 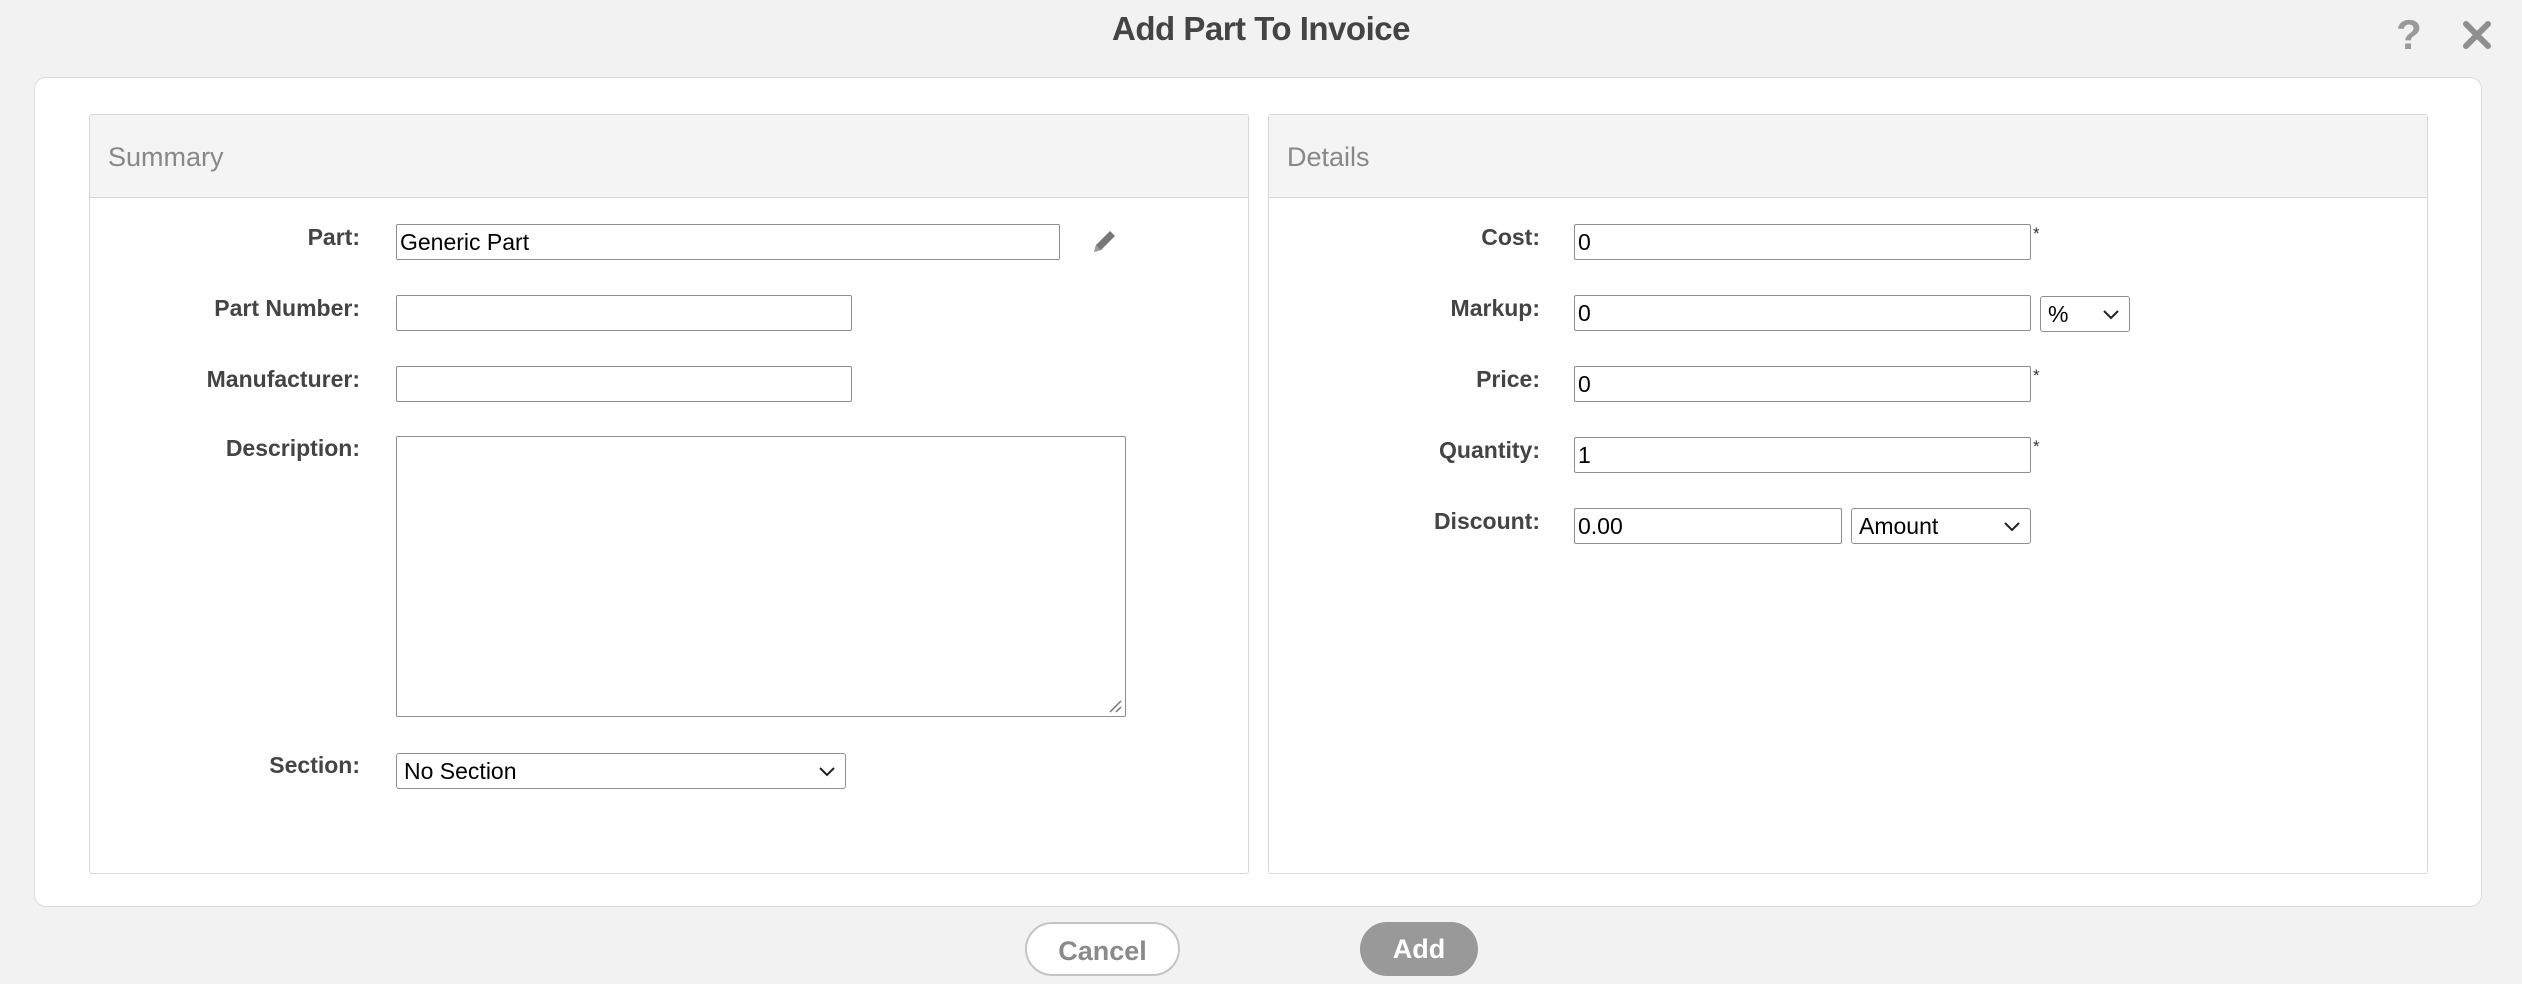 I want to click on part-number-label: Part Number:, so click(x=287, y=308).